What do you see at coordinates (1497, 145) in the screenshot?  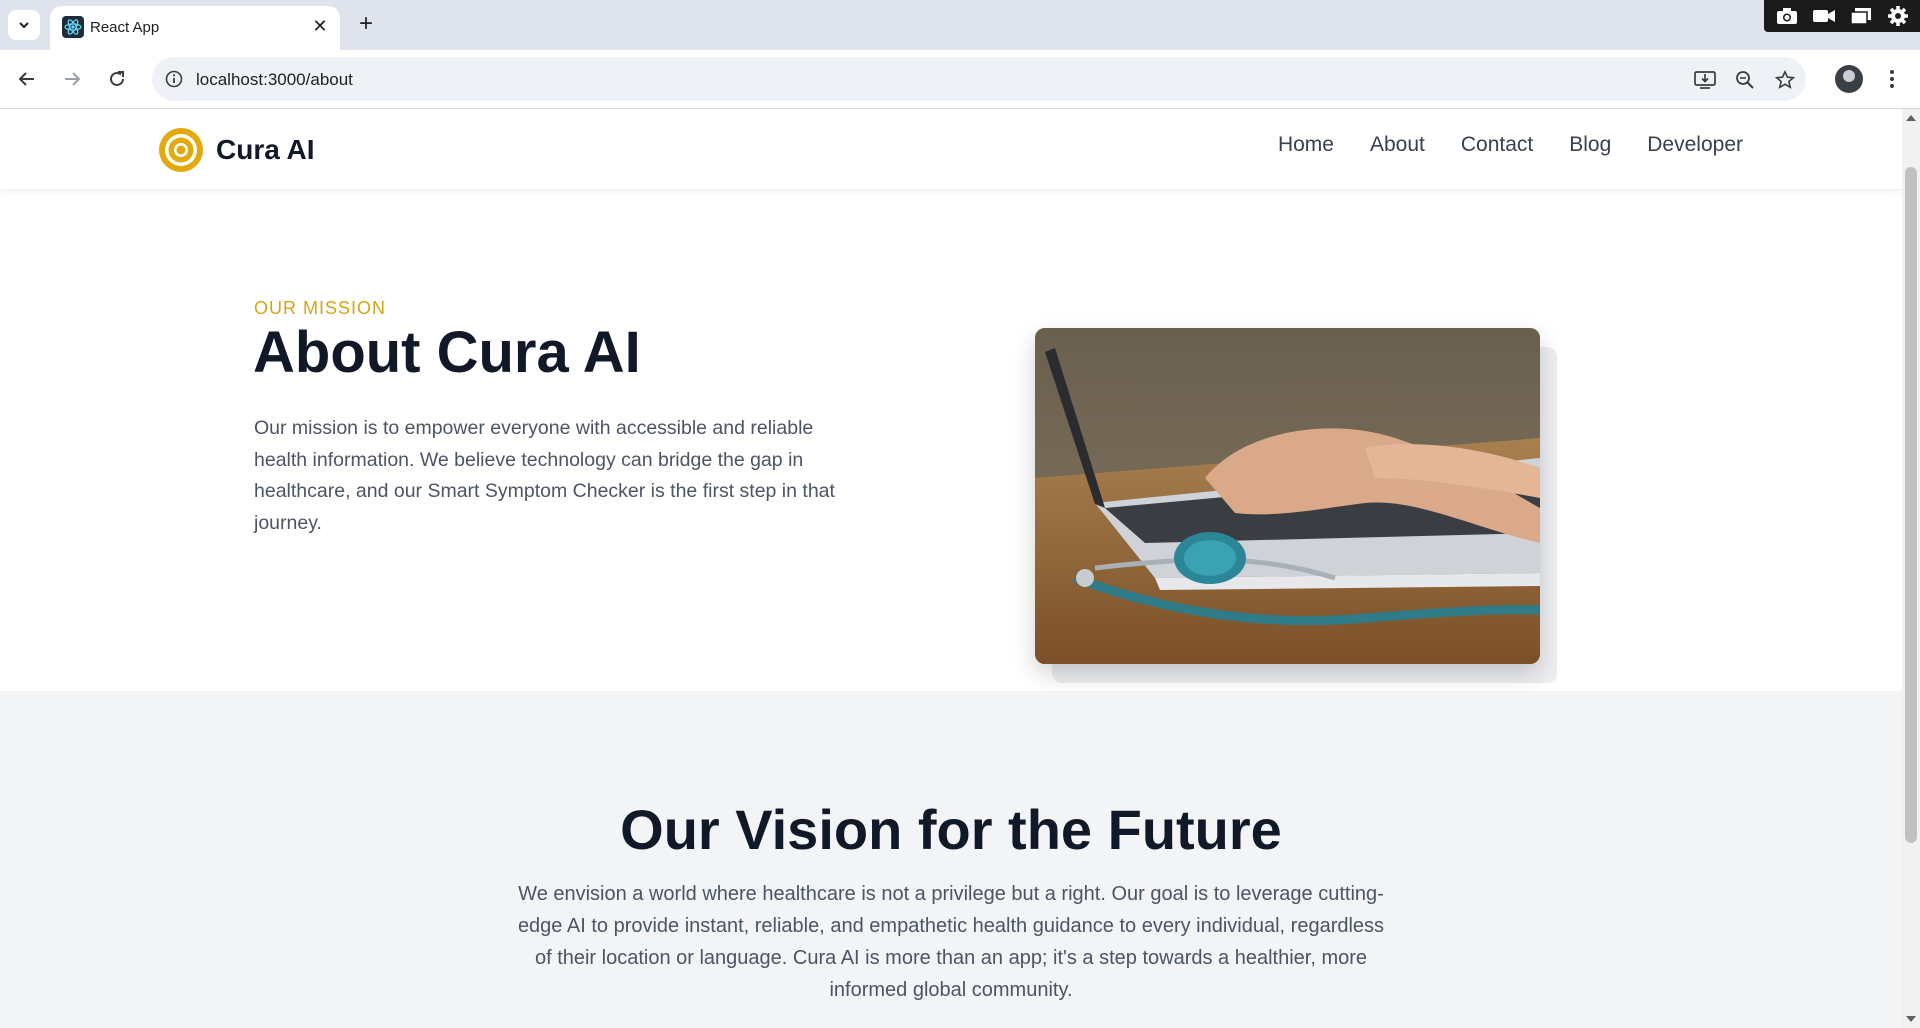 I see `nav-contact: Contact` at bounding box center [1497, 145].